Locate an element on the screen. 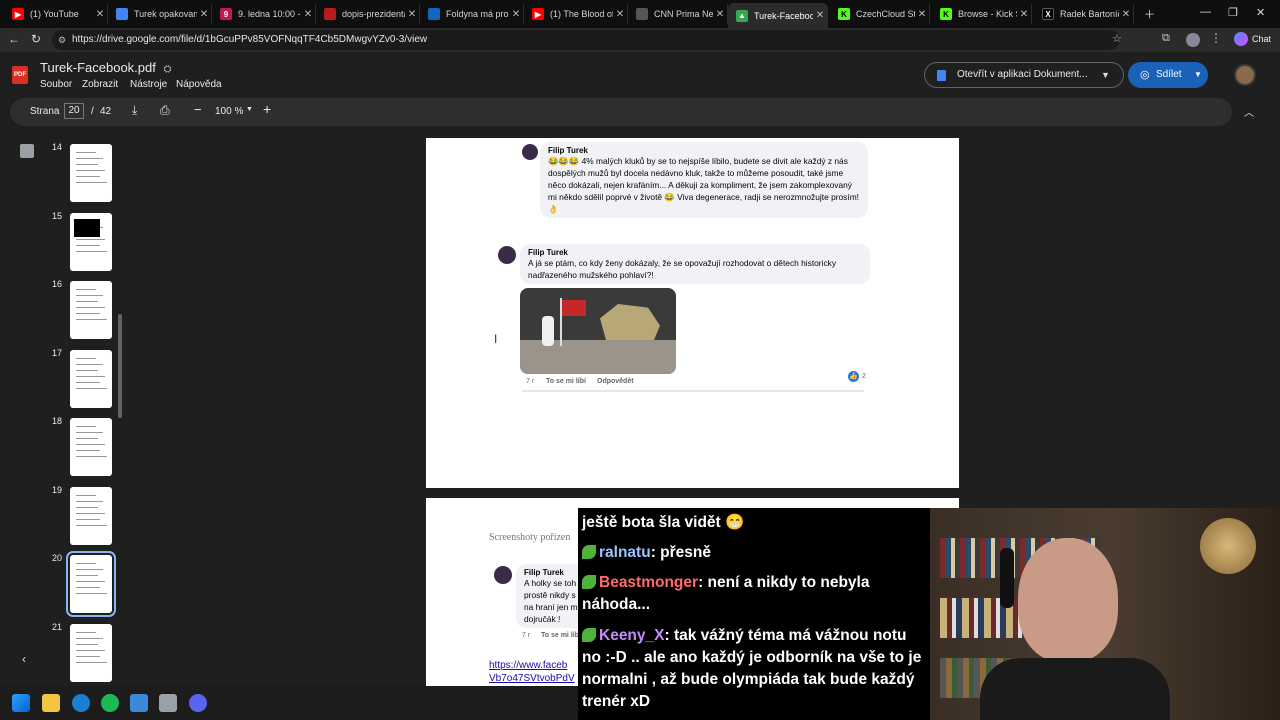 This screenshot has width=1280, height=720. notepad-icon is located at coordinates (139, 703).